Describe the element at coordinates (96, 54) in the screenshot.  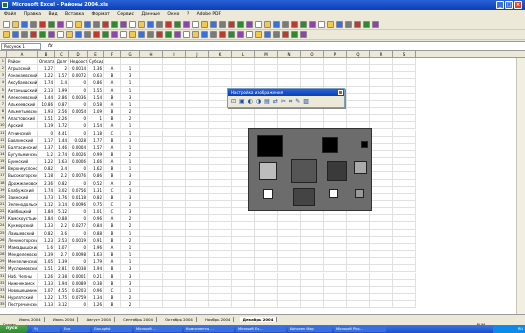
I see `column-header: E` at that location.